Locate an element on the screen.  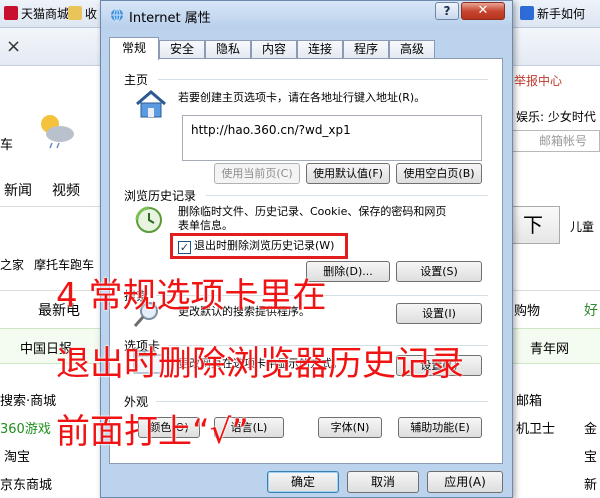
divider is located at coordinates (50, 206).